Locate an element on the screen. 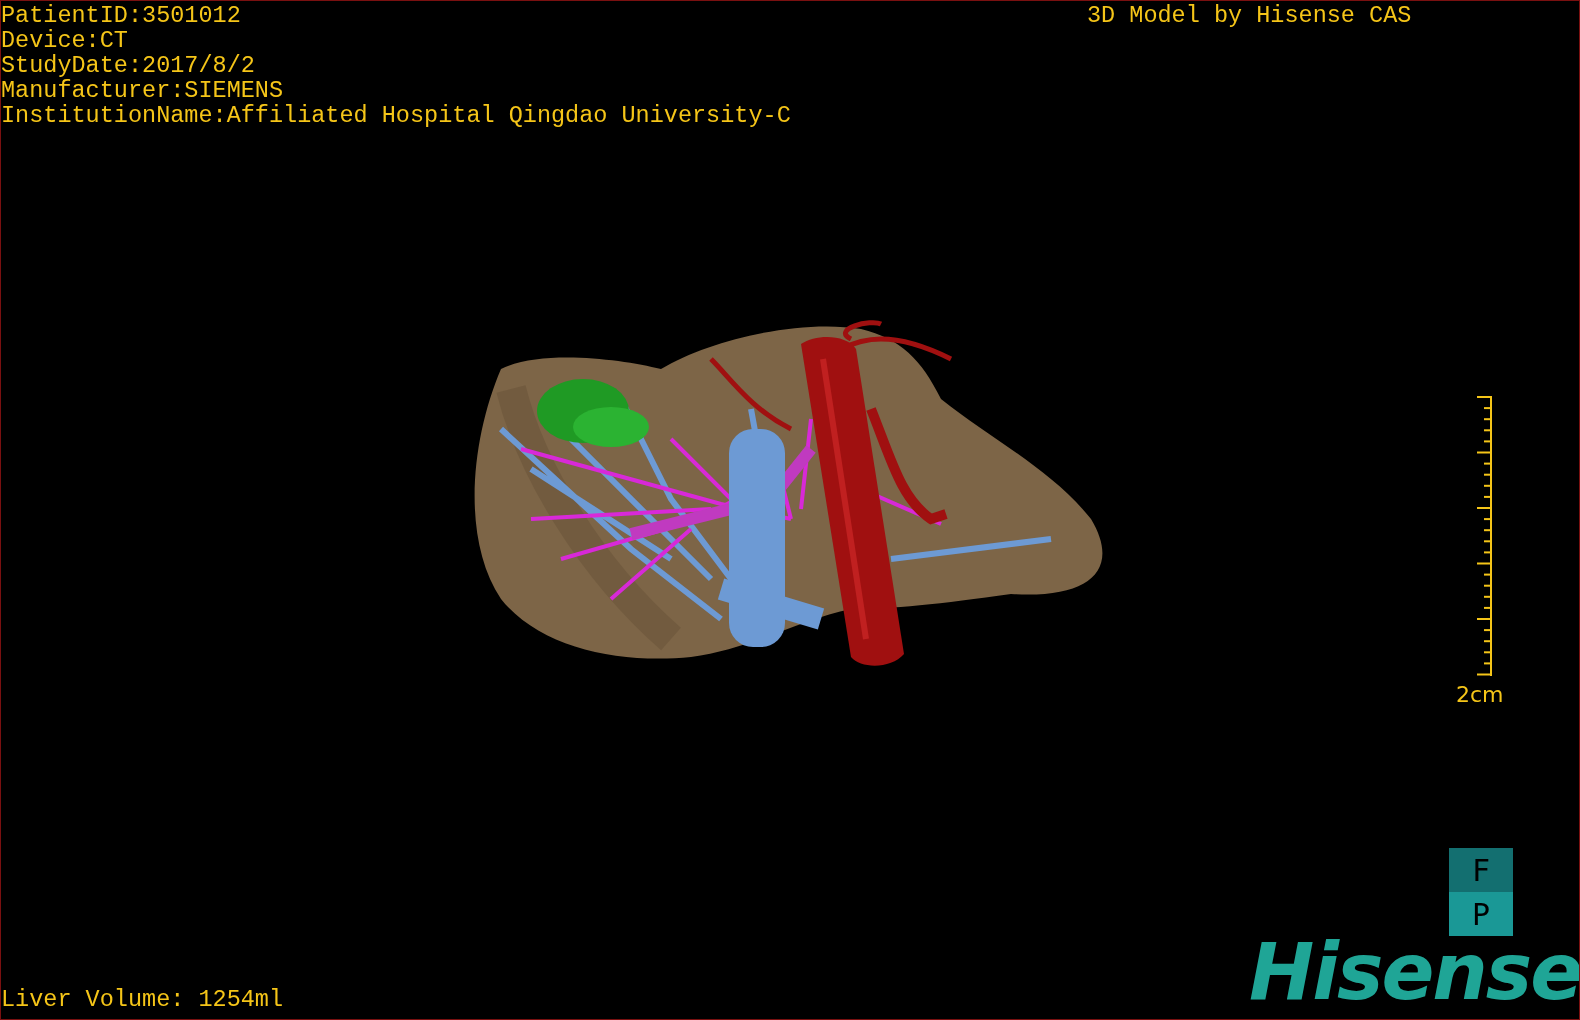 This screenshot has width=1580, height=1020. brand-logo: Hisense is located at coordinates (1414, 972).